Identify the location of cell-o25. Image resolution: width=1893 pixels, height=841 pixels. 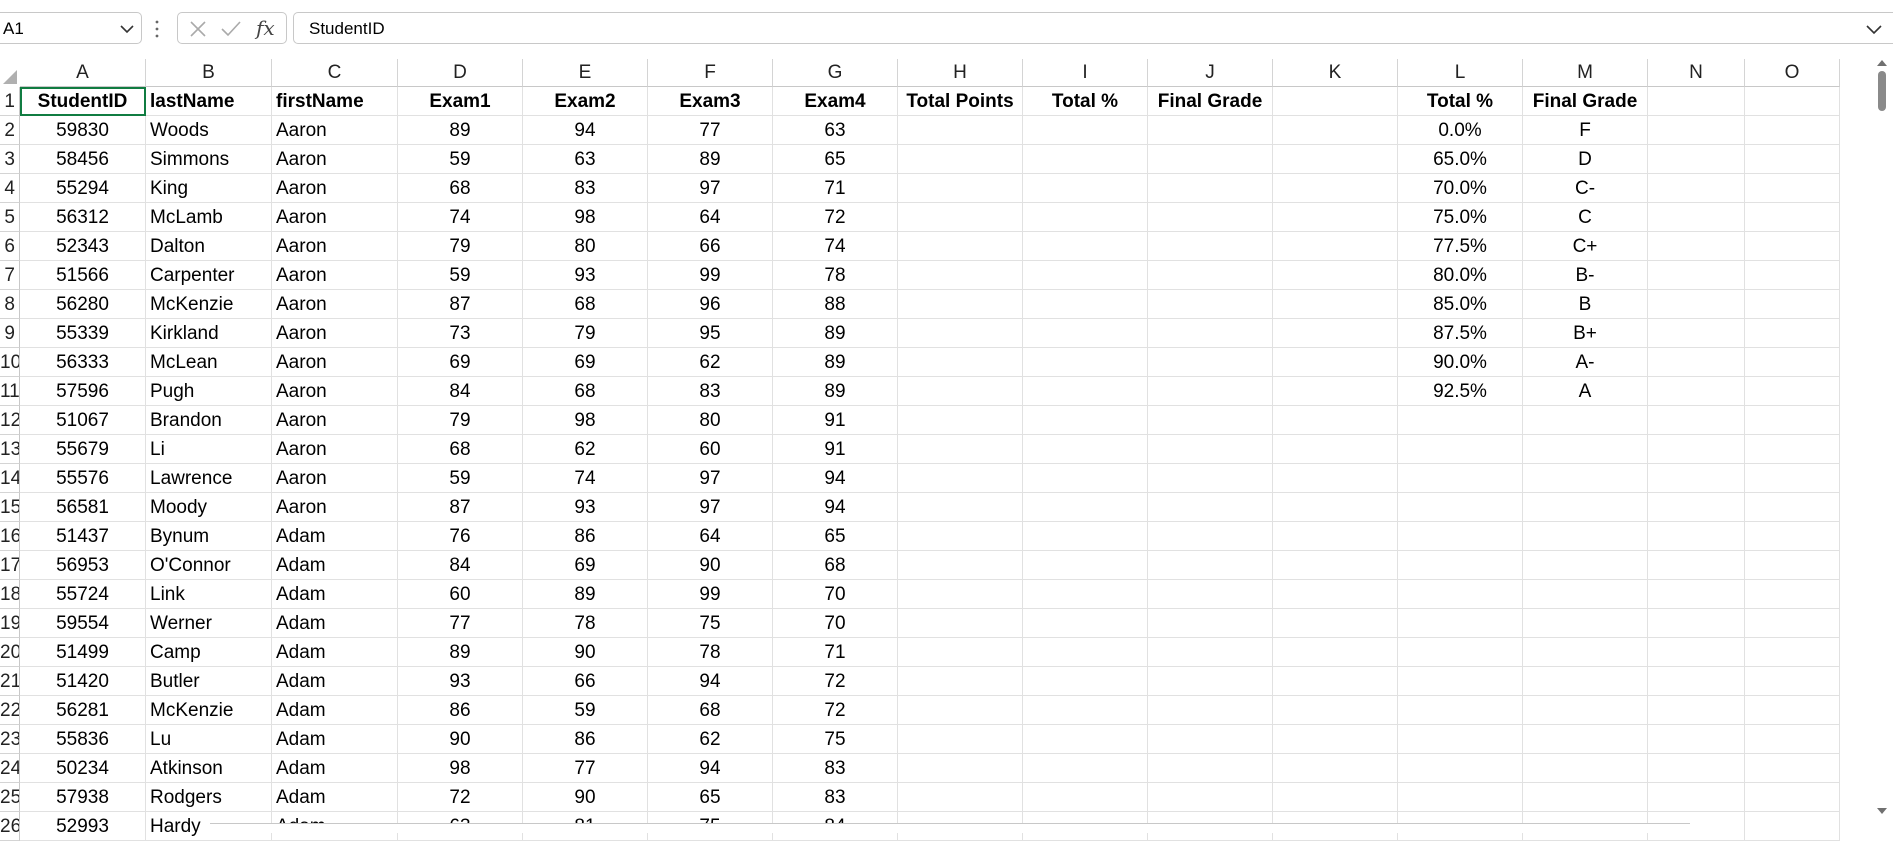
(1792, 797).